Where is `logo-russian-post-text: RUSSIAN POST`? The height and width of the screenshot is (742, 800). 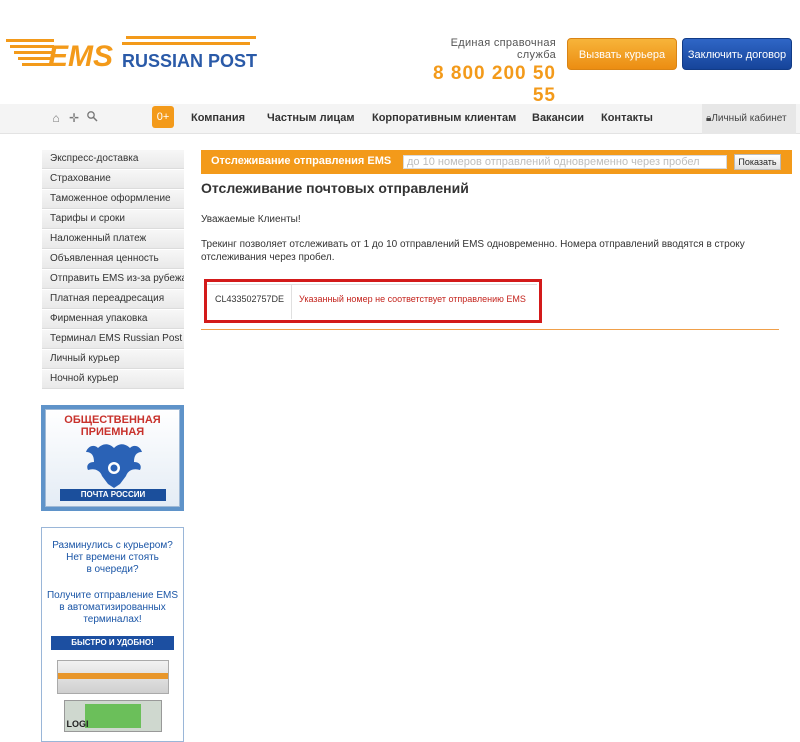 logo-russian-post-text: RUSSIAN POST is located at coordinates (189, 61).